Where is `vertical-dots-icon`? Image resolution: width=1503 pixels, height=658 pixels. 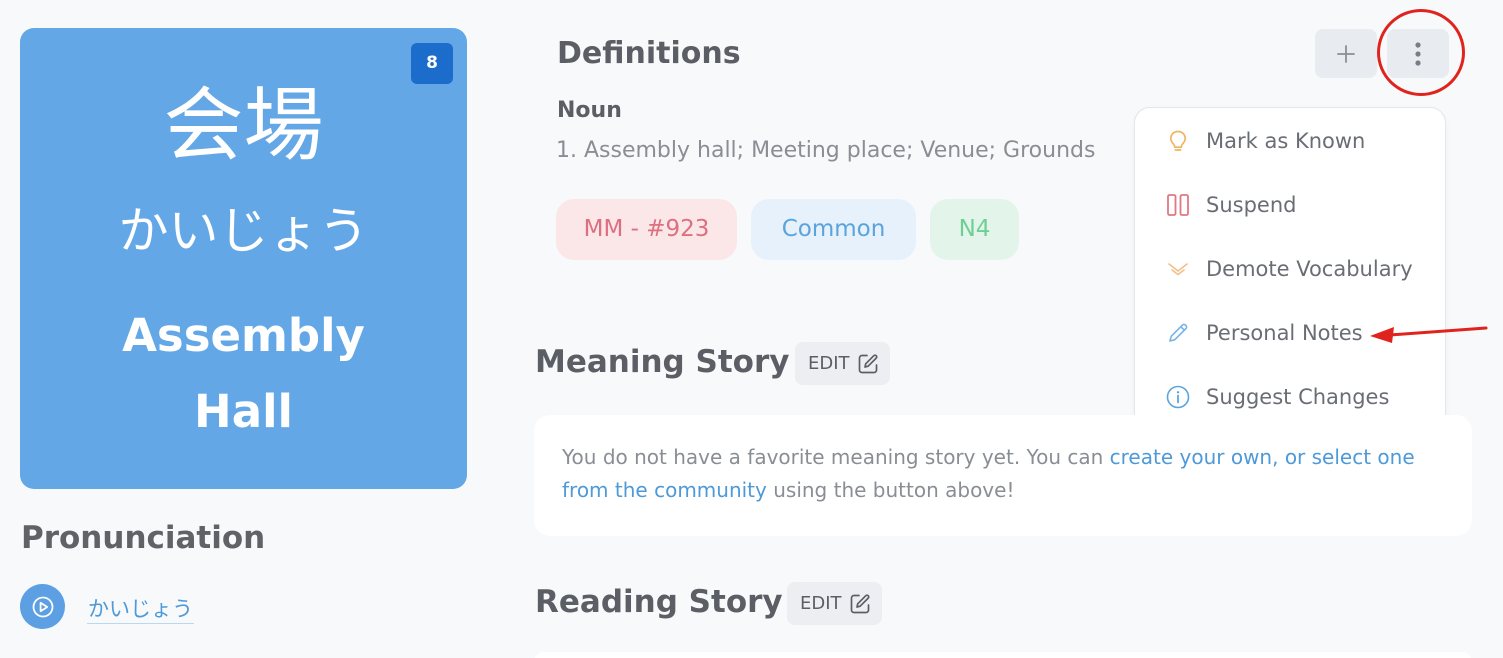
vertical-dots-icon is located at coordinates (1418, 53).